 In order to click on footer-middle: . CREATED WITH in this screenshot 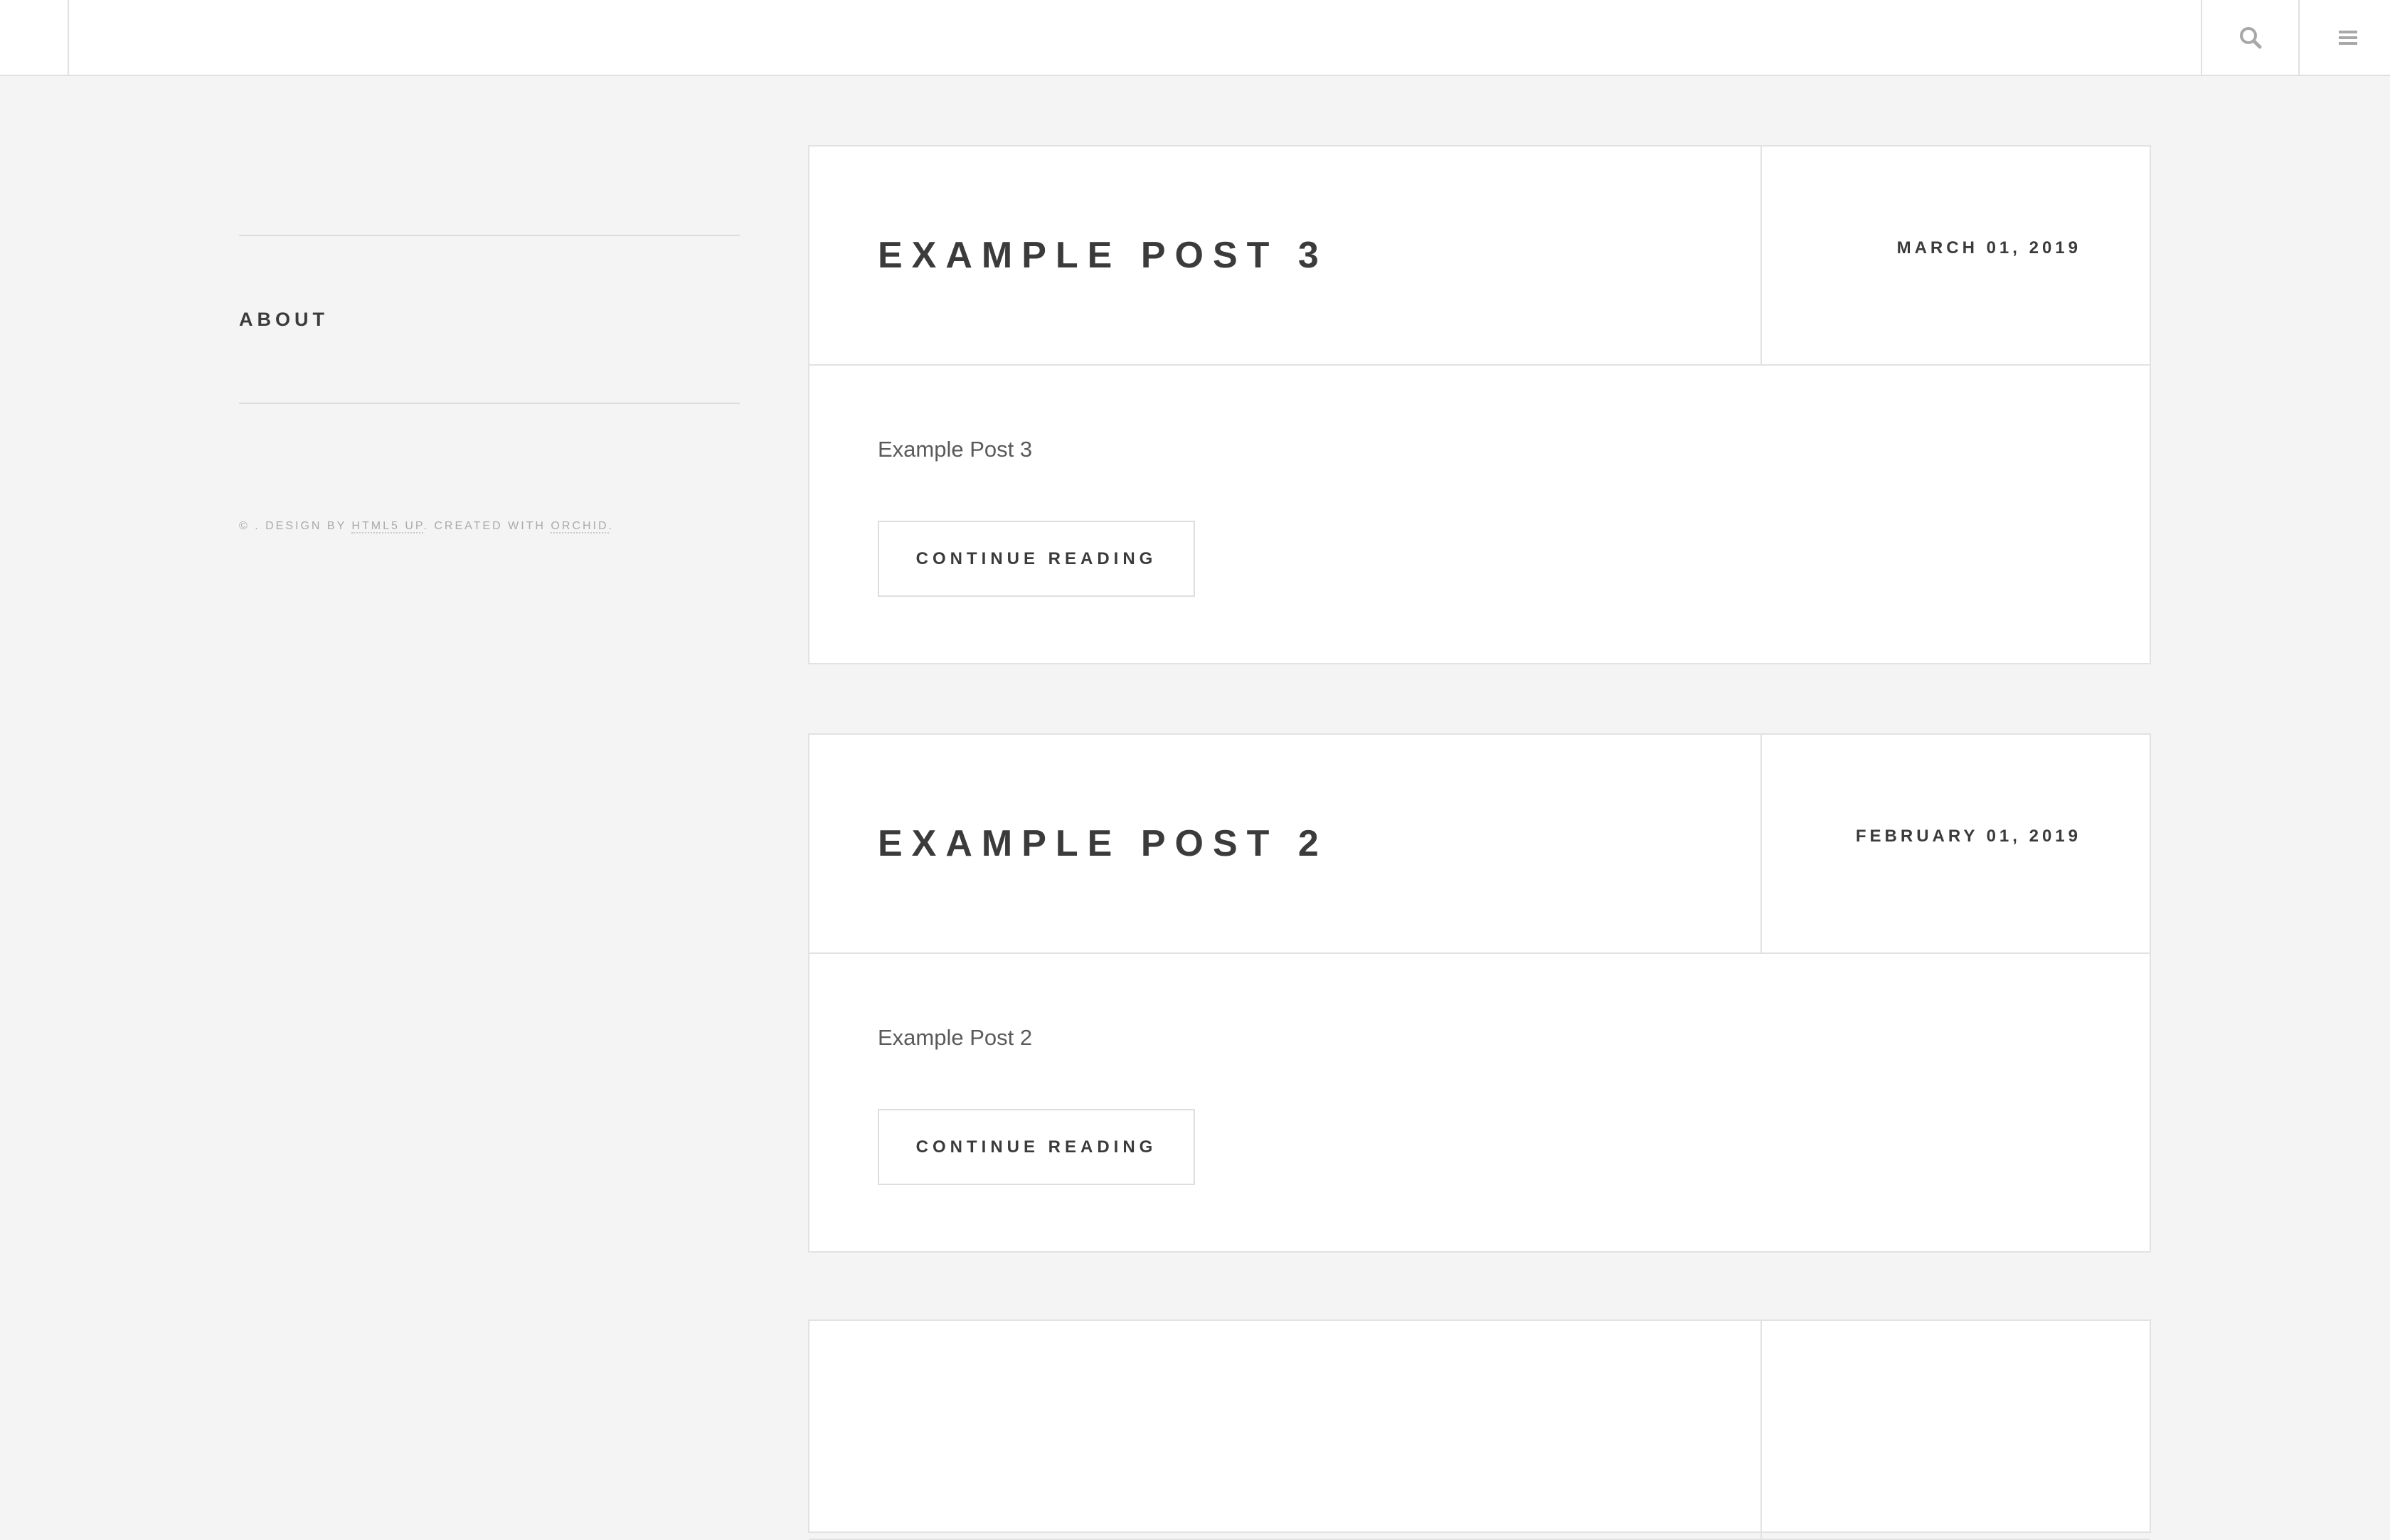, I will do `click(487, 526)`.